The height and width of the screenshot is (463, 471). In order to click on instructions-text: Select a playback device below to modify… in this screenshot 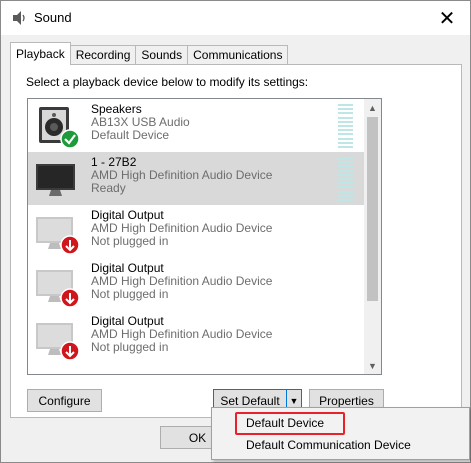, I will do `click(167, 82)`.